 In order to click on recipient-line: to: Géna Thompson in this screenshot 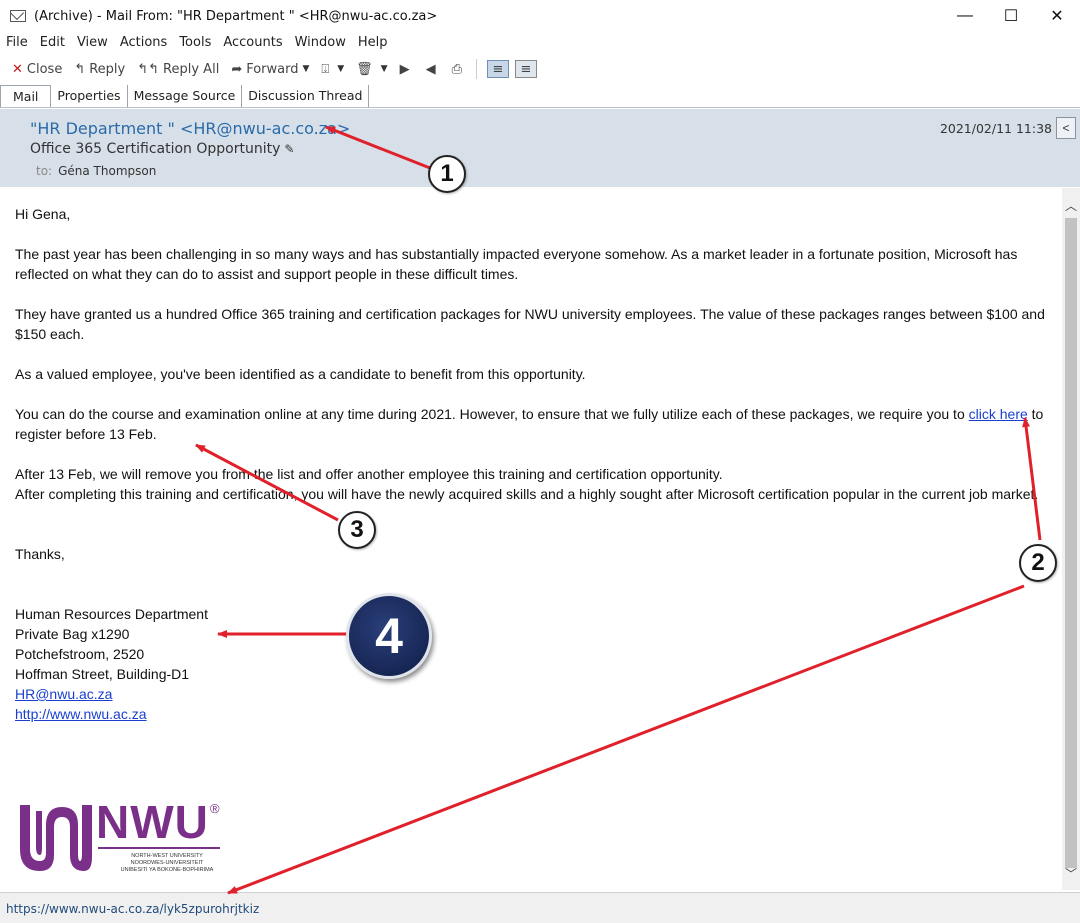, I will do `click(96, 171)`.